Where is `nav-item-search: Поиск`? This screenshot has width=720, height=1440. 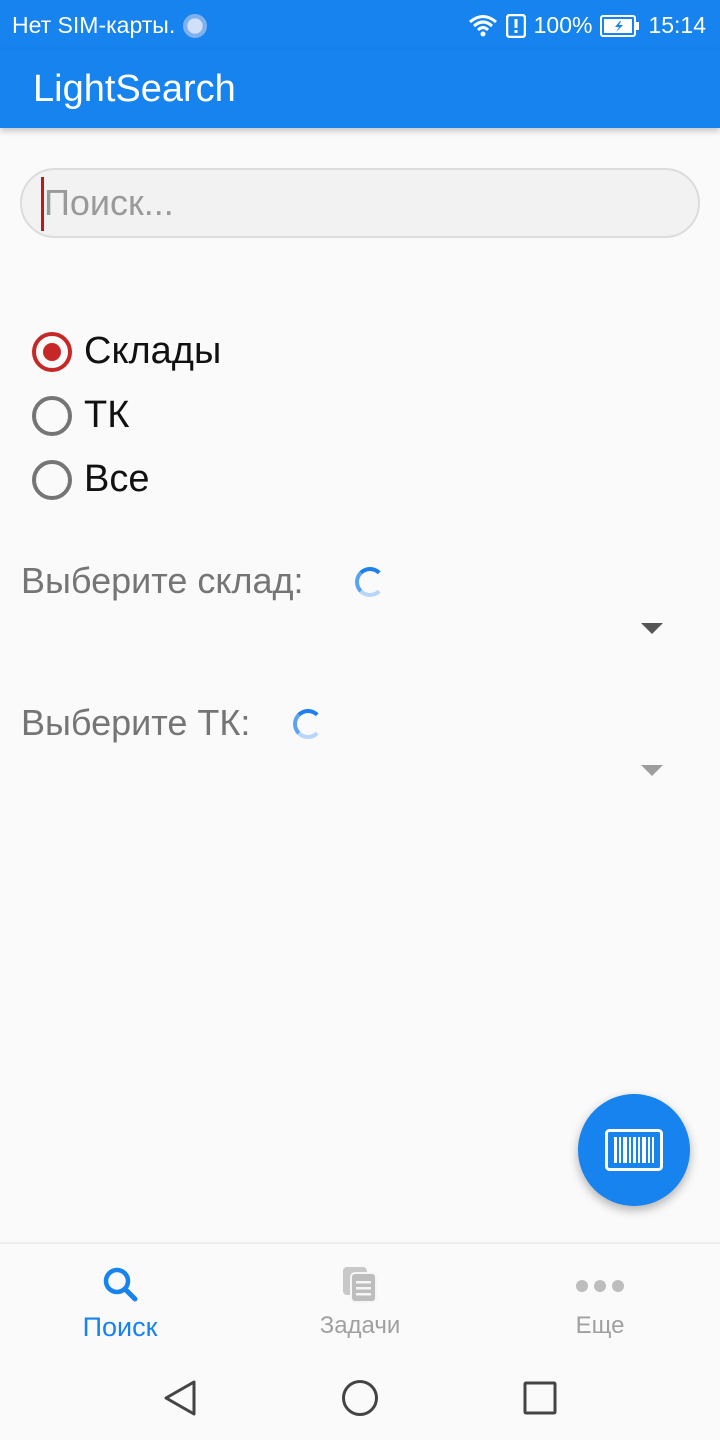
nav-item-search: Поиск is located at coordinates (120, 1301).